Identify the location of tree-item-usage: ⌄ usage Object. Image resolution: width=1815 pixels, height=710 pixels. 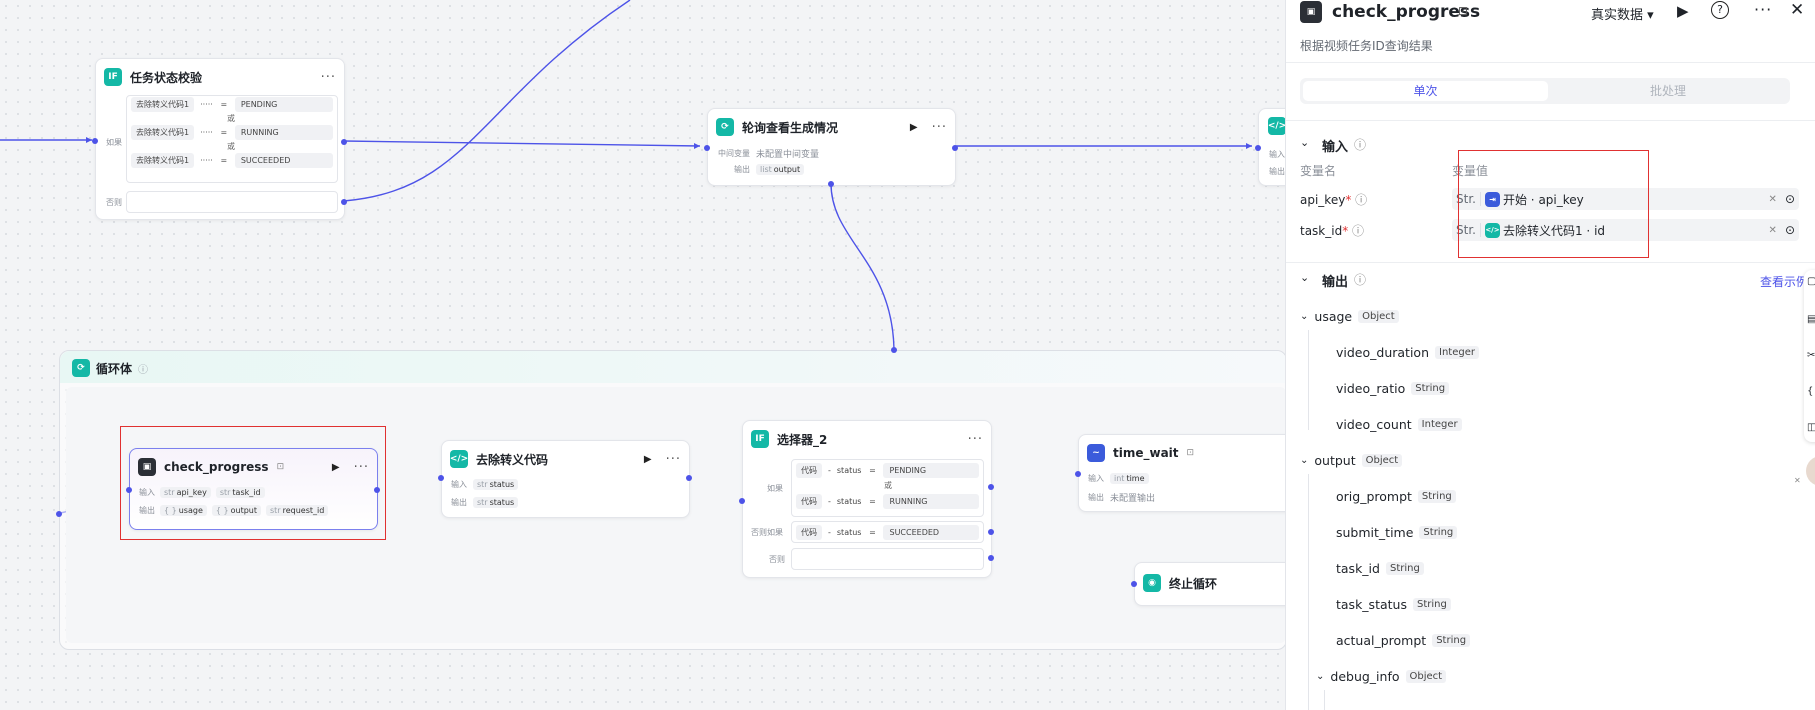
(1349, 316).